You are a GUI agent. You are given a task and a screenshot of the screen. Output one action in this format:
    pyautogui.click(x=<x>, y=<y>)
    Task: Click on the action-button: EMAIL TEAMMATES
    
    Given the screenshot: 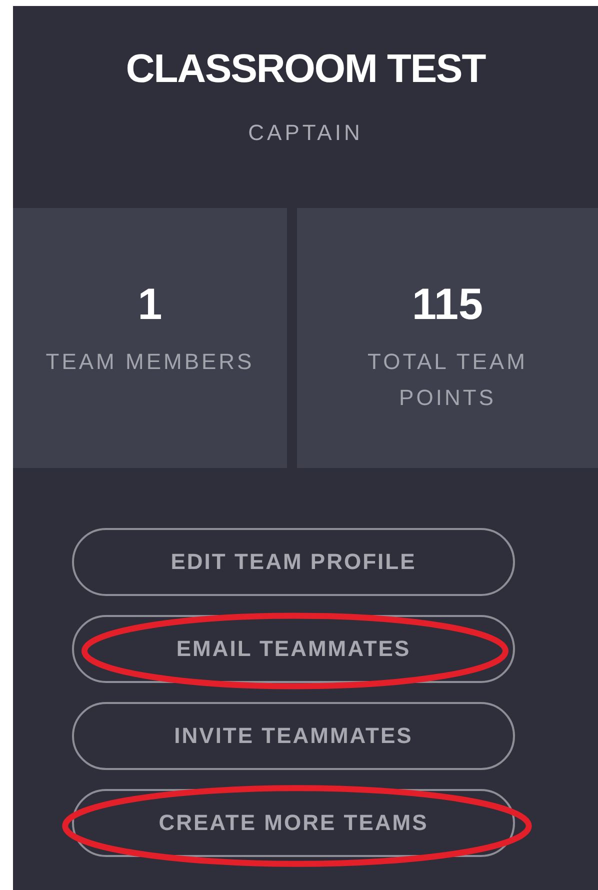 What is the action you would take?
    pyautogui.click(x=293, y=649)
    